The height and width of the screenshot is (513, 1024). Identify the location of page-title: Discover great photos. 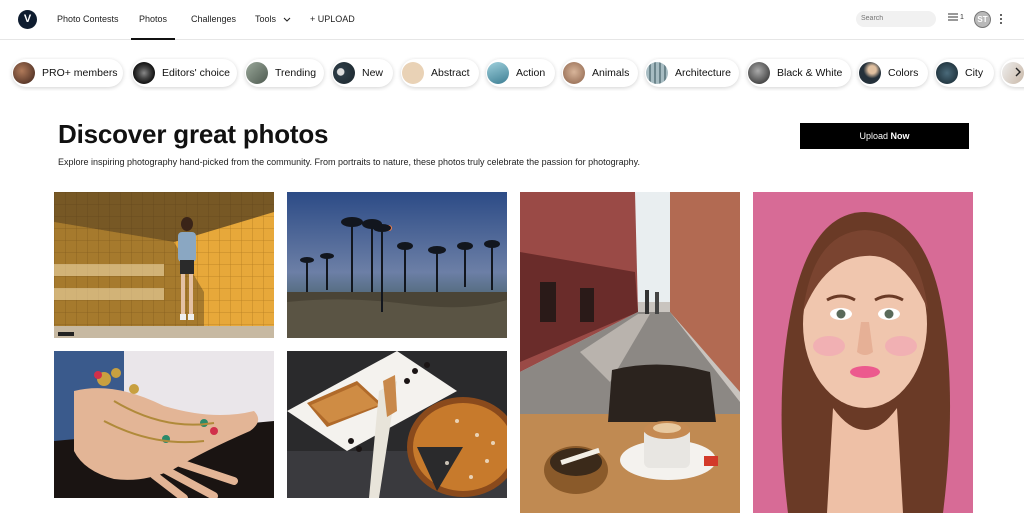
(193, 134).